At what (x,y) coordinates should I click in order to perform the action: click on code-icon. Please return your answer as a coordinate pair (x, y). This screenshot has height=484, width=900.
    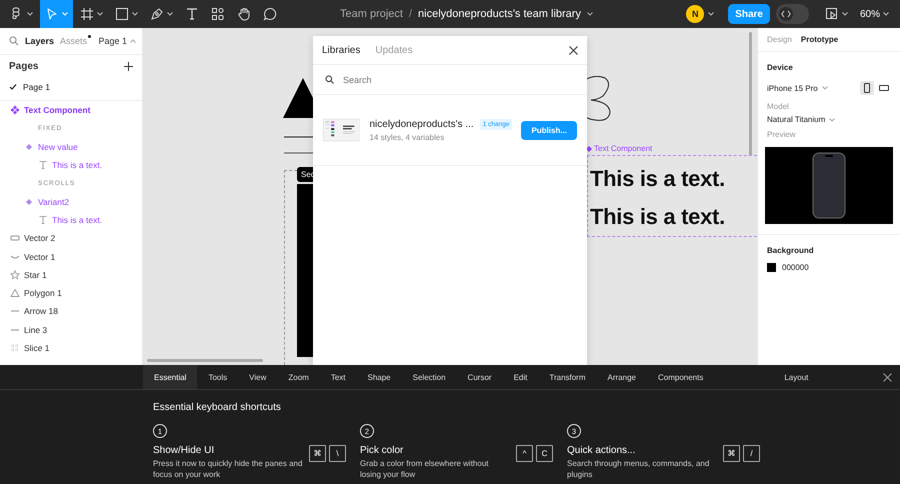
    Looking at the image, I should click on (785, 14).